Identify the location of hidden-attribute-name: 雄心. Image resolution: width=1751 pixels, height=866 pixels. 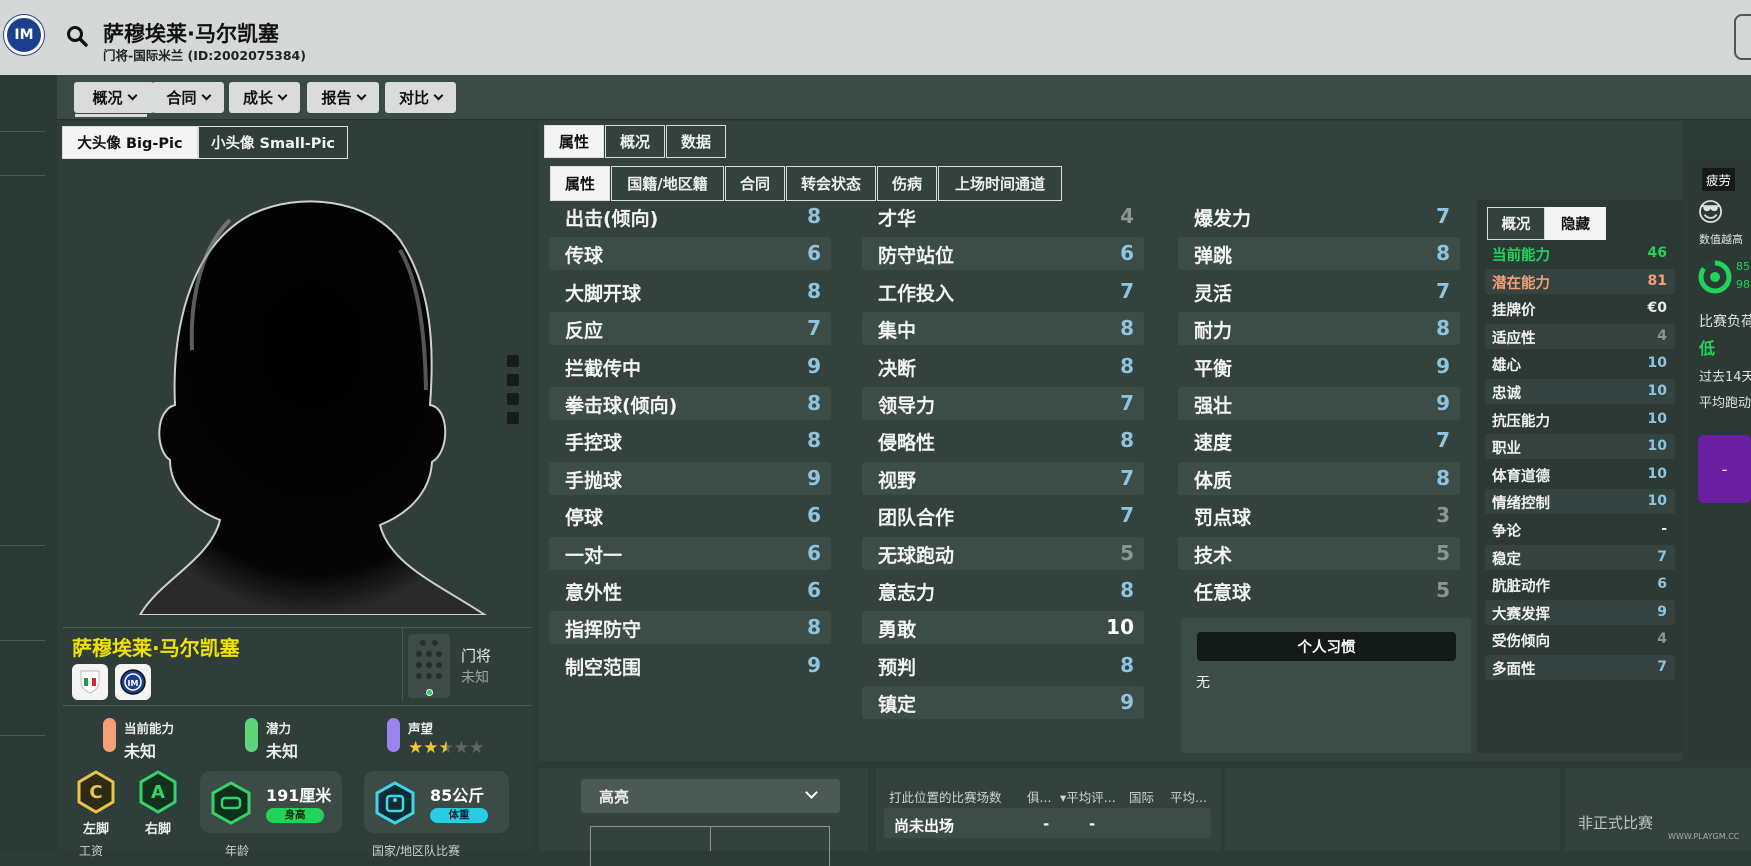
(1506, 366).